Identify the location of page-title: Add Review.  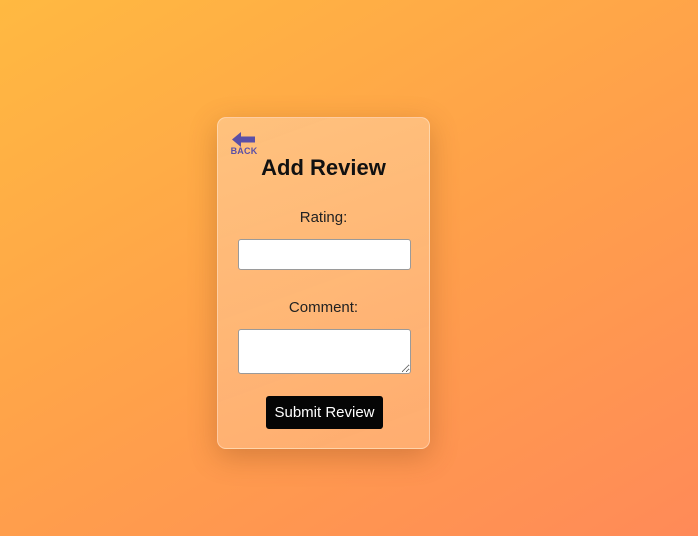
(323, 167).